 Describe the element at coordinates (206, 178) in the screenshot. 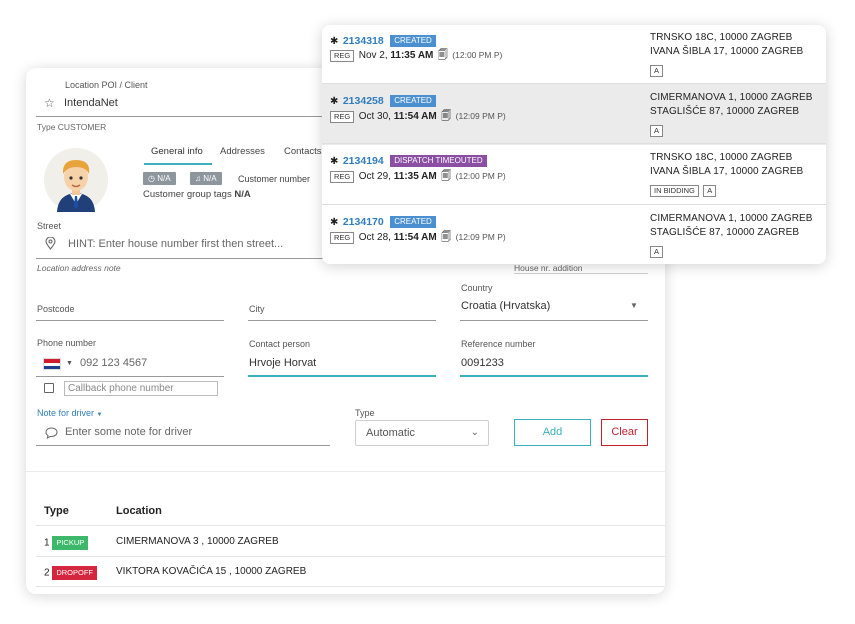

I see `status-badge: ♫ N/A` at that location.